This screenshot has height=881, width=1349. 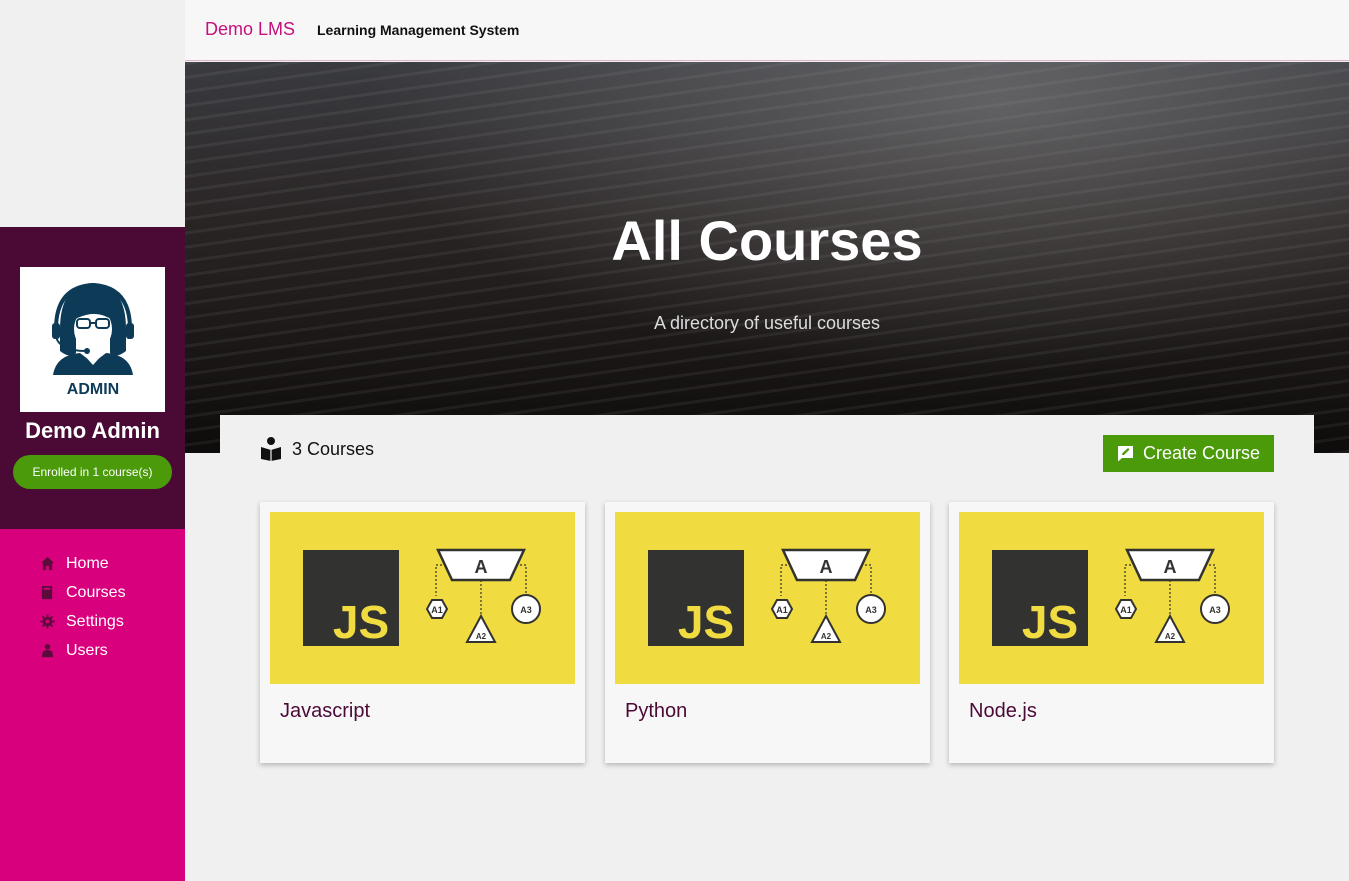 I want to click on course-title: Node.js, so click(x=1003, y=711).